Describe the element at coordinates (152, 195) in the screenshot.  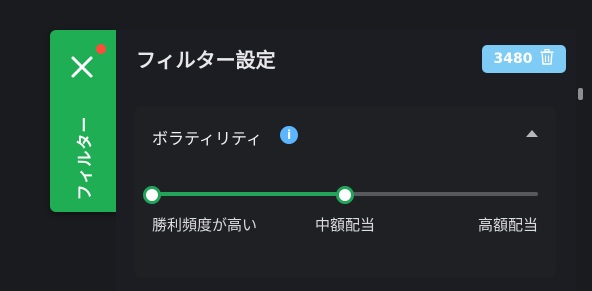
I see `volatility-slider-handle-min` at that location.